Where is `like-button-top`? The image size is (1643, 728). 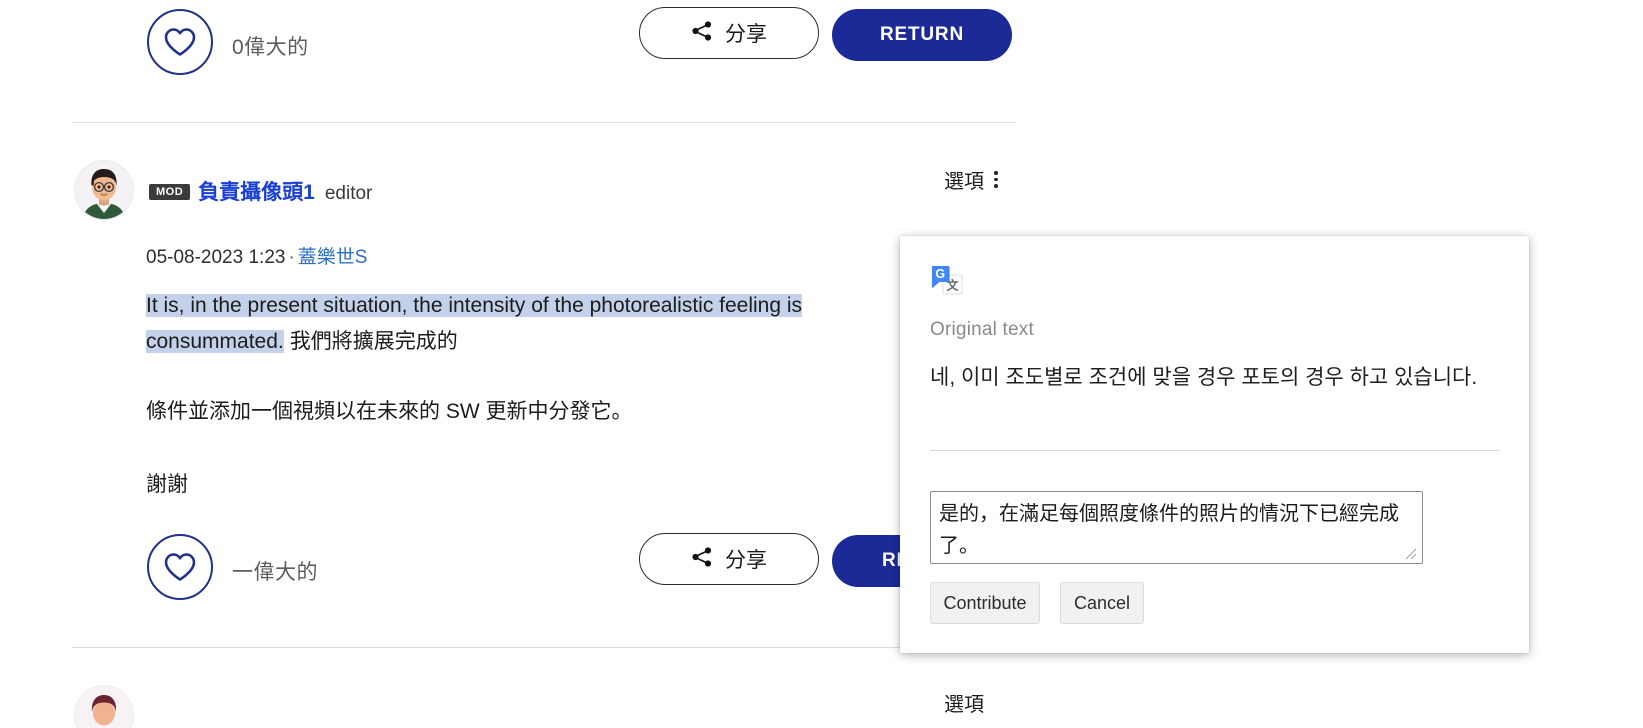
like-button-top is located at coordinates (180, 42).